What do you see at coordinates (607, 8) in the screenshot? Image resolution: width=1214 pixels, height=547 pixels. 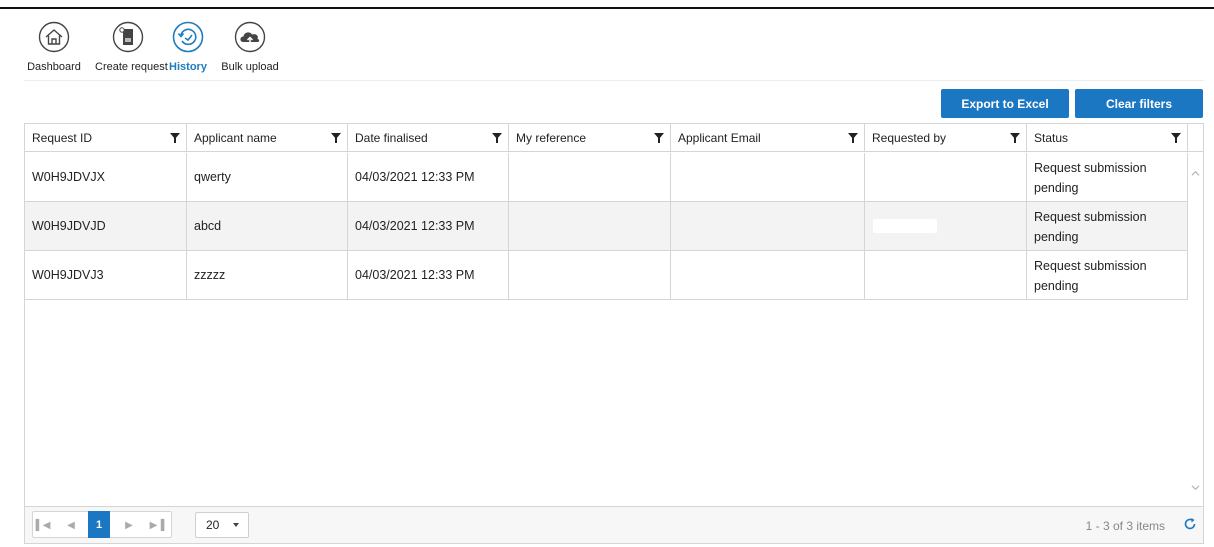 I see `top-border` at bounding box center [607, 8].